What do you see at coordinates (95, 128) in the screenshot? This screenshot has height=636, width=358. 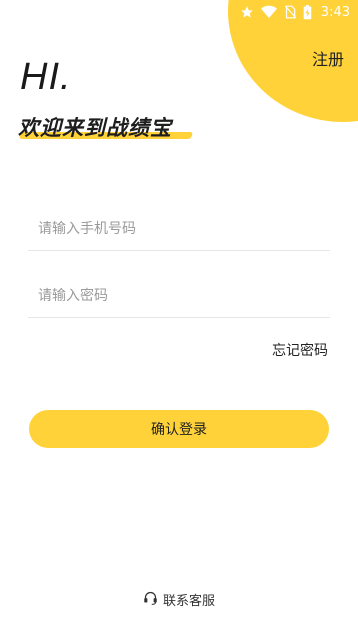 I see `welcome-text: 欢迎来到战绩宝` at bounding box center [95, 128].